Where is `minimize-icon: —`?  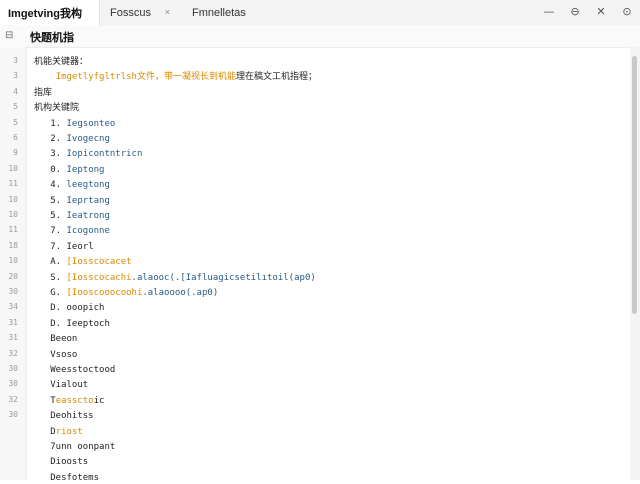
minimize-icon: — is located at coordinates (549, 12).